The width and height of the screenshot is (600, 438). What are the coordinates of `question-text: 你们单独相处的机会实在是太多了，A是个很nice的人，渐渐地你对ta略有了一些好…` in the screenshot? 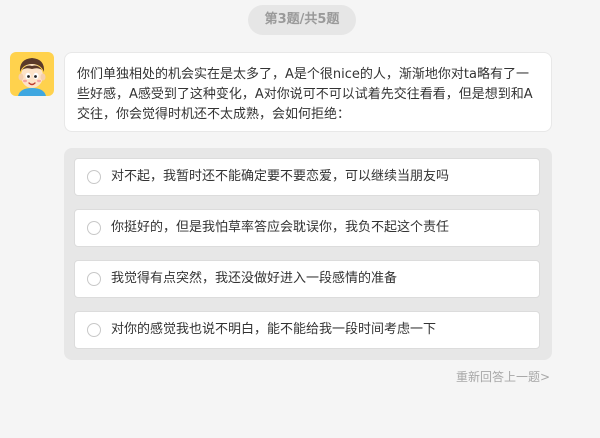 It's located at (308, 92).